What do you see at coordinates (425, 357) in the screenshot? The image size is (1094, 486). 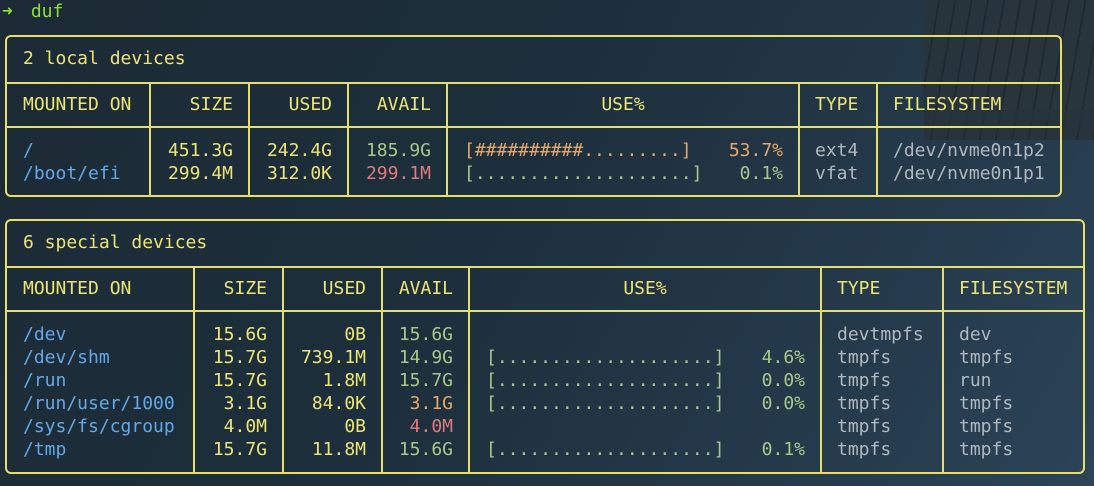 I see `avail-value: 14.9G` at bounding box center [425, 357].